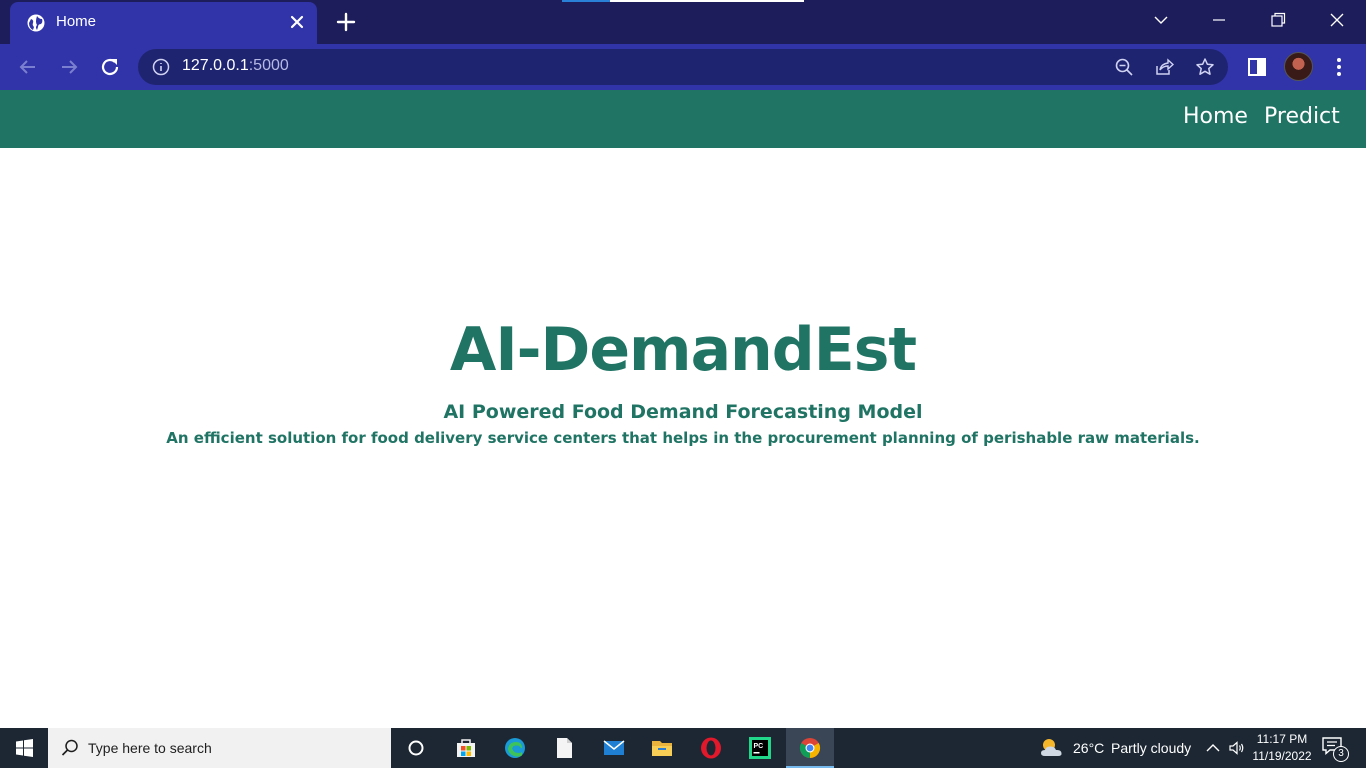 The width and height of the screenshot is (1366, 768). Describe the element at coordinates (163, 23) in the screenshot. I see `browser-tab-home: Home` at that location.